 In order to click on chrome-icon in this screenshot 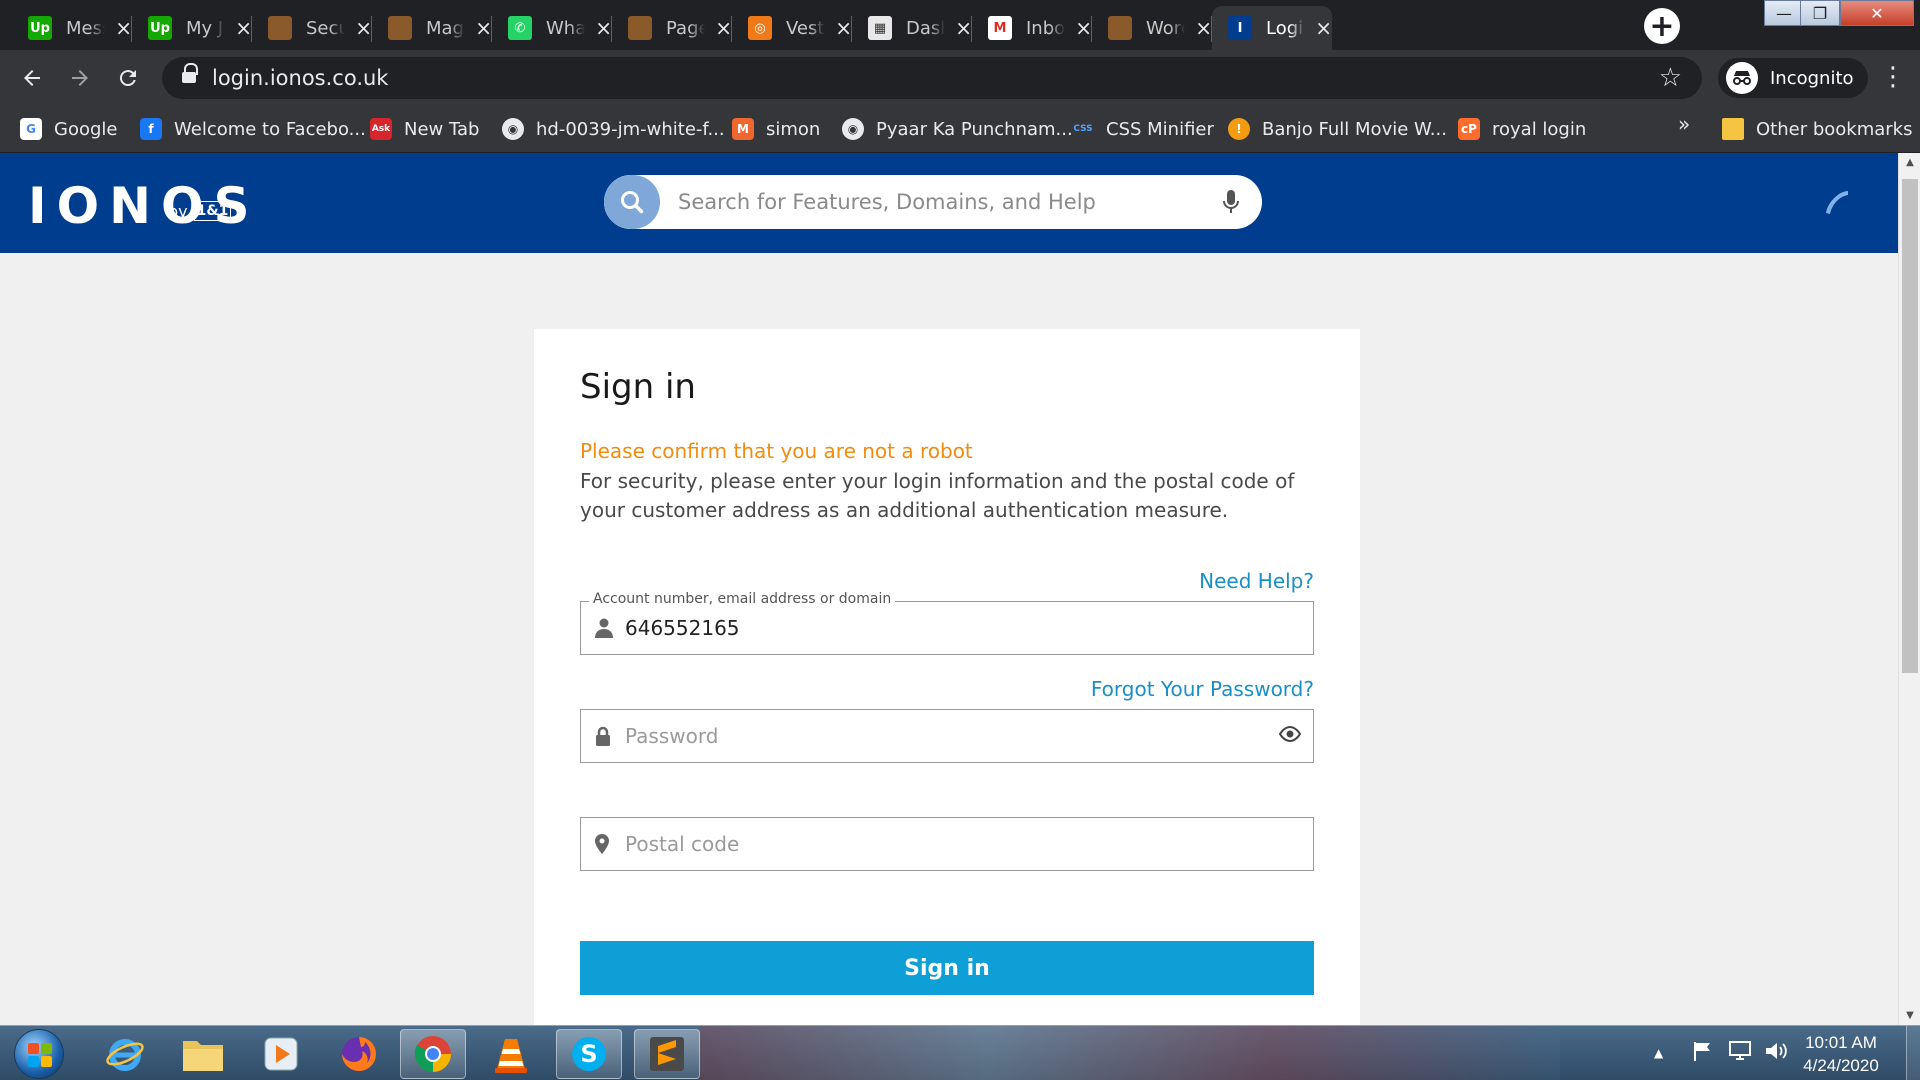, I will do `click(433, 1054)`.